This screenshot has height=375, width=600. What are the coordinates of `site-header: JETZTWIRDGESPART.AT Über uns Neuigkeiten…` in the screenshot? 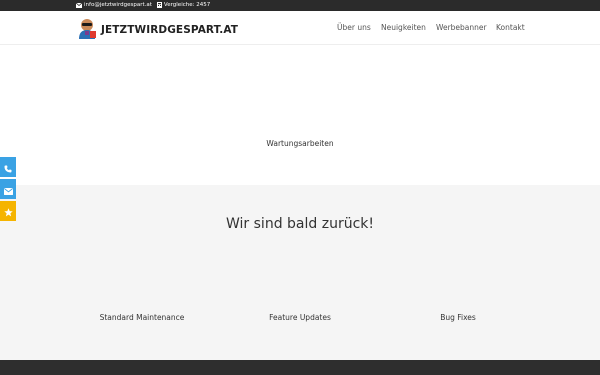 It's located at (300, 28).